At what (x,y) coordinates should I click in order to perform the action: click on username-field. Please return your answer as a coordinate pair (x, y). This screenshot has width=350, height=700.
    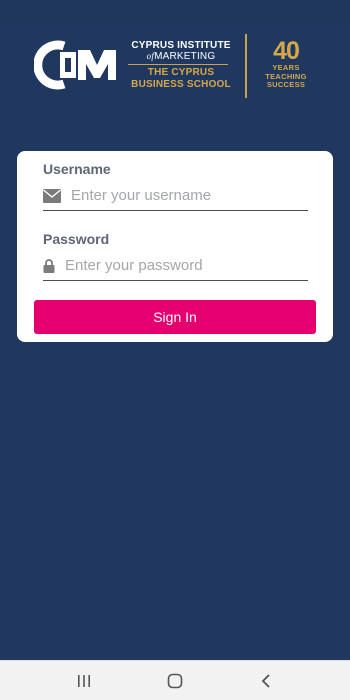
    Looking at the image, I should click on (175, 196).